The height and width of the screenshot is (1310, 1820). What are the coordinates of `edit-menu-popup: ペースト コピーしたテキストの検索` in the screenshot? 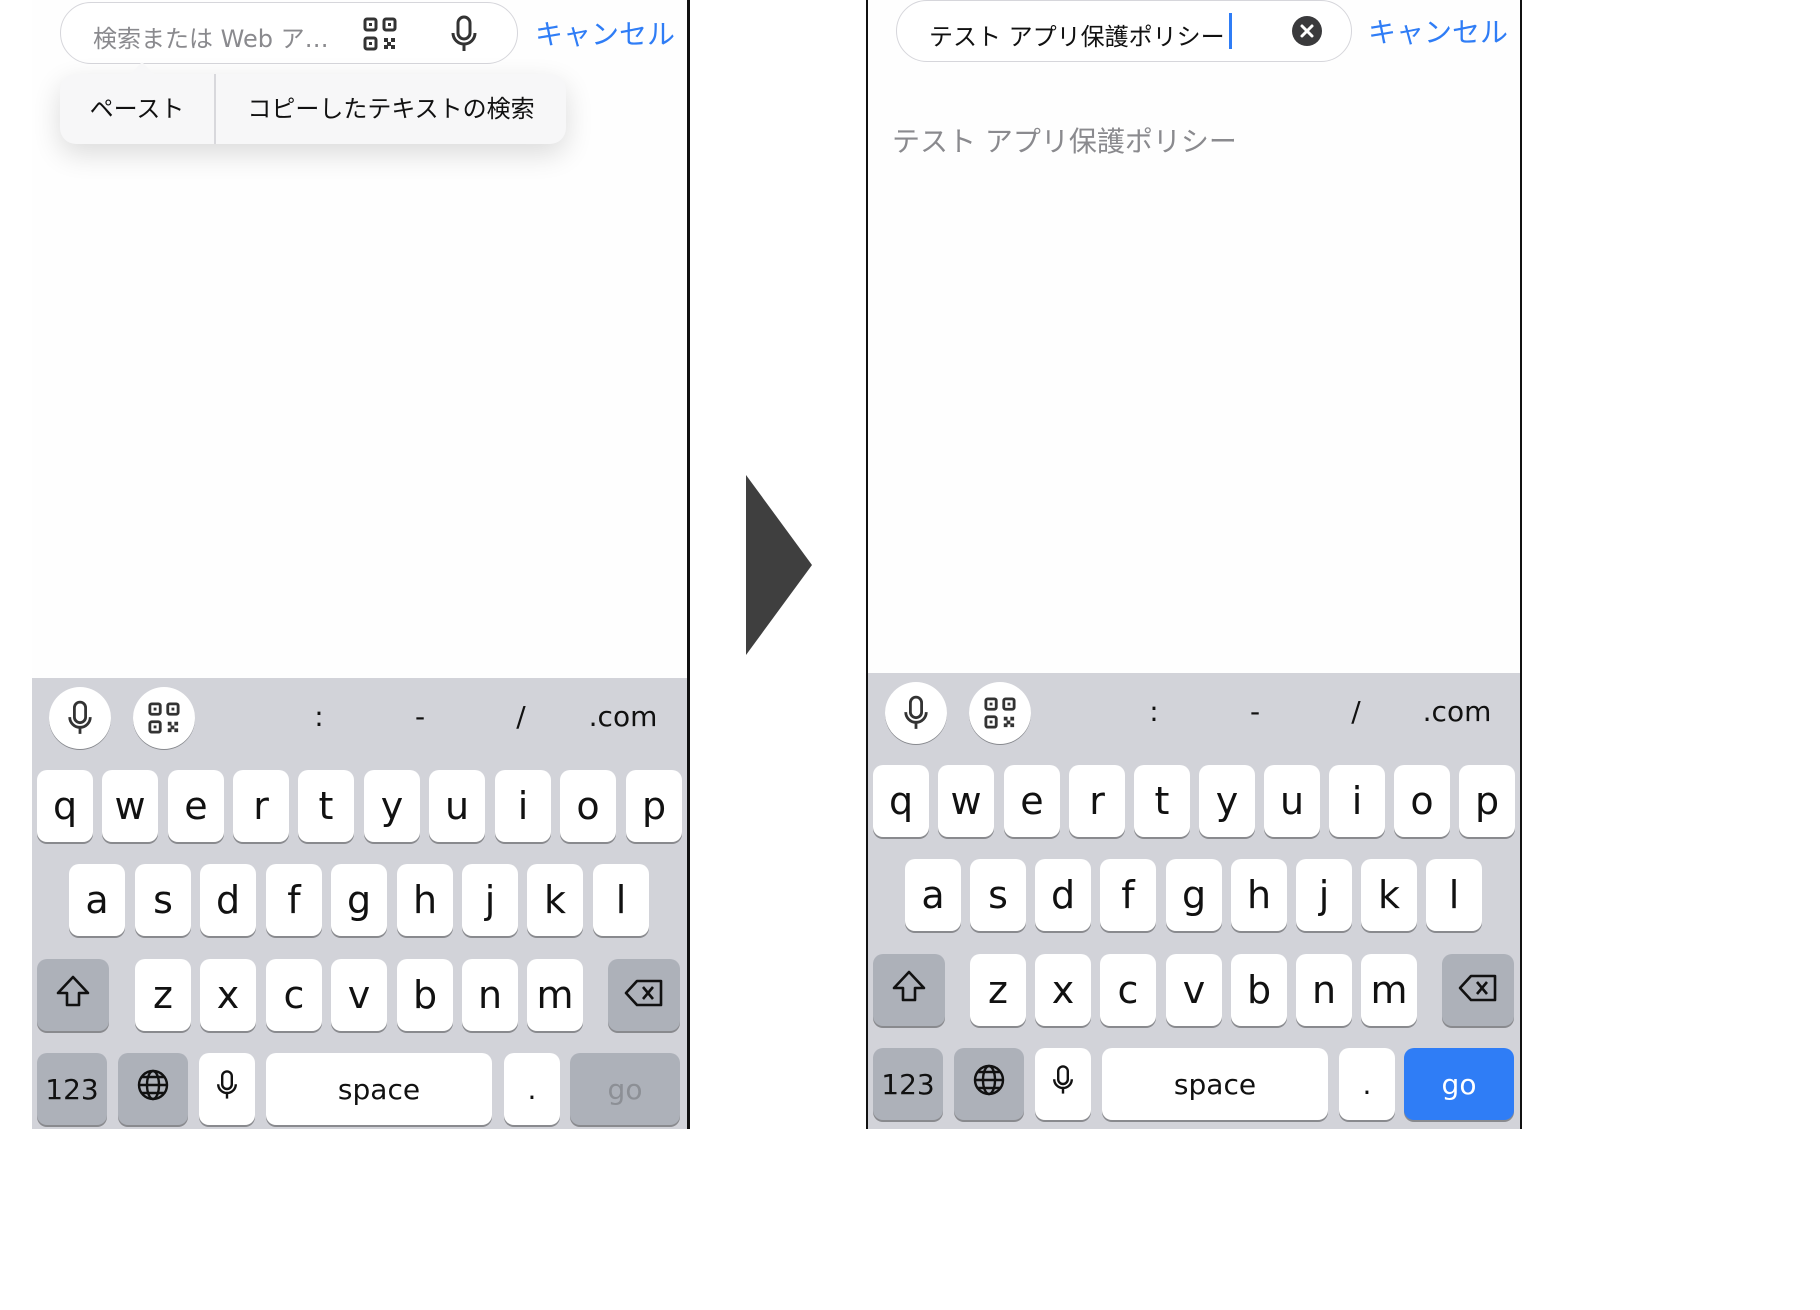 It's located at (313, 103).